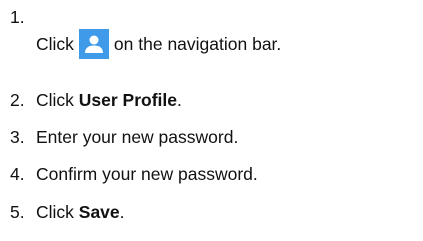 The image size is (423, 241). I want to click on step-text: Enter your new password., so click(137, 137).